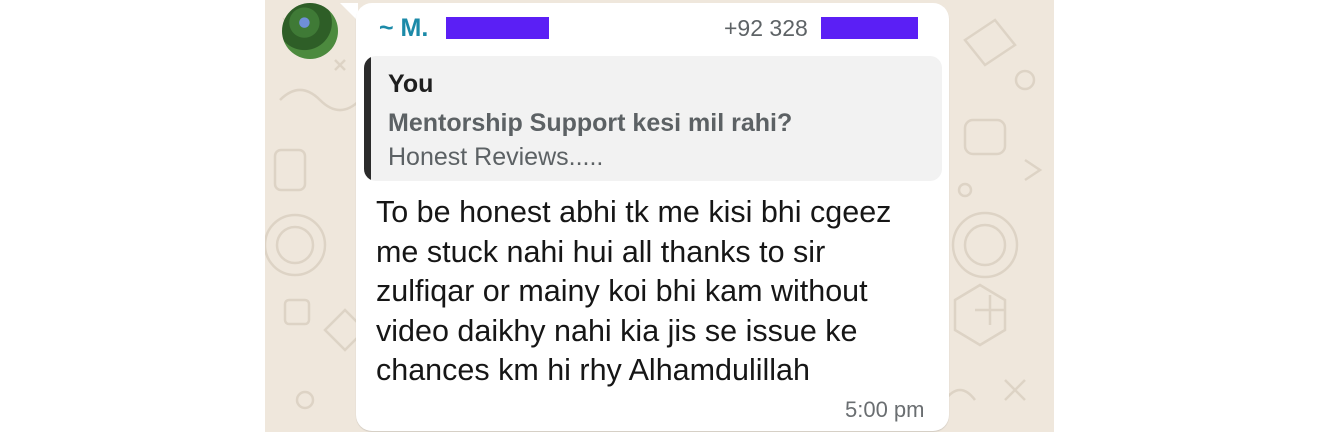 The image size is (1320, 432). Describe the element at coordinates (593, 370) in the screenshot. I see `message-line: chances km hi rhy Alhamdulillah` at that location.